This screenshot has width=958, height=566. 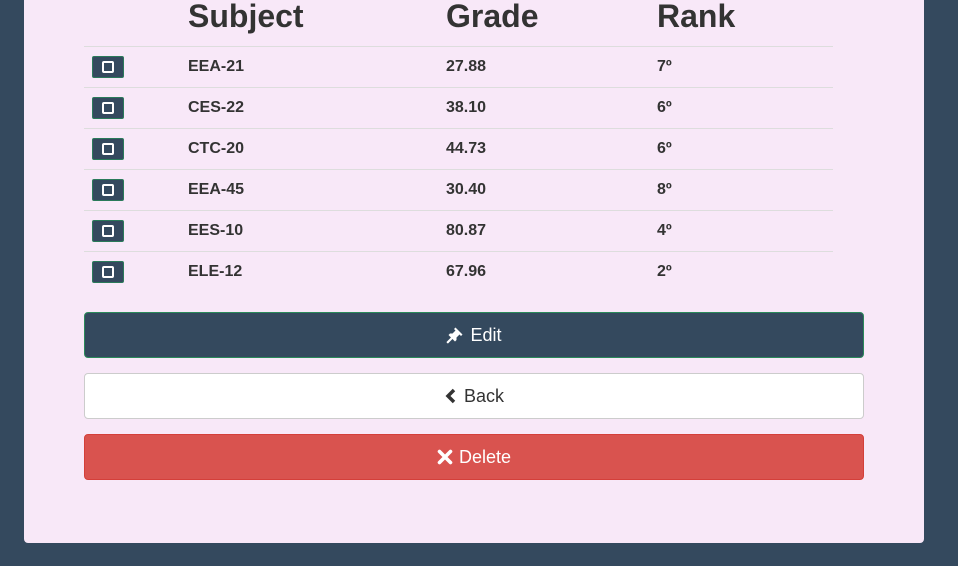 What do you see at coordinates (664, 189) in the screenshot?
I see `cell-rank: 8º` at bounding box center [664, 189].